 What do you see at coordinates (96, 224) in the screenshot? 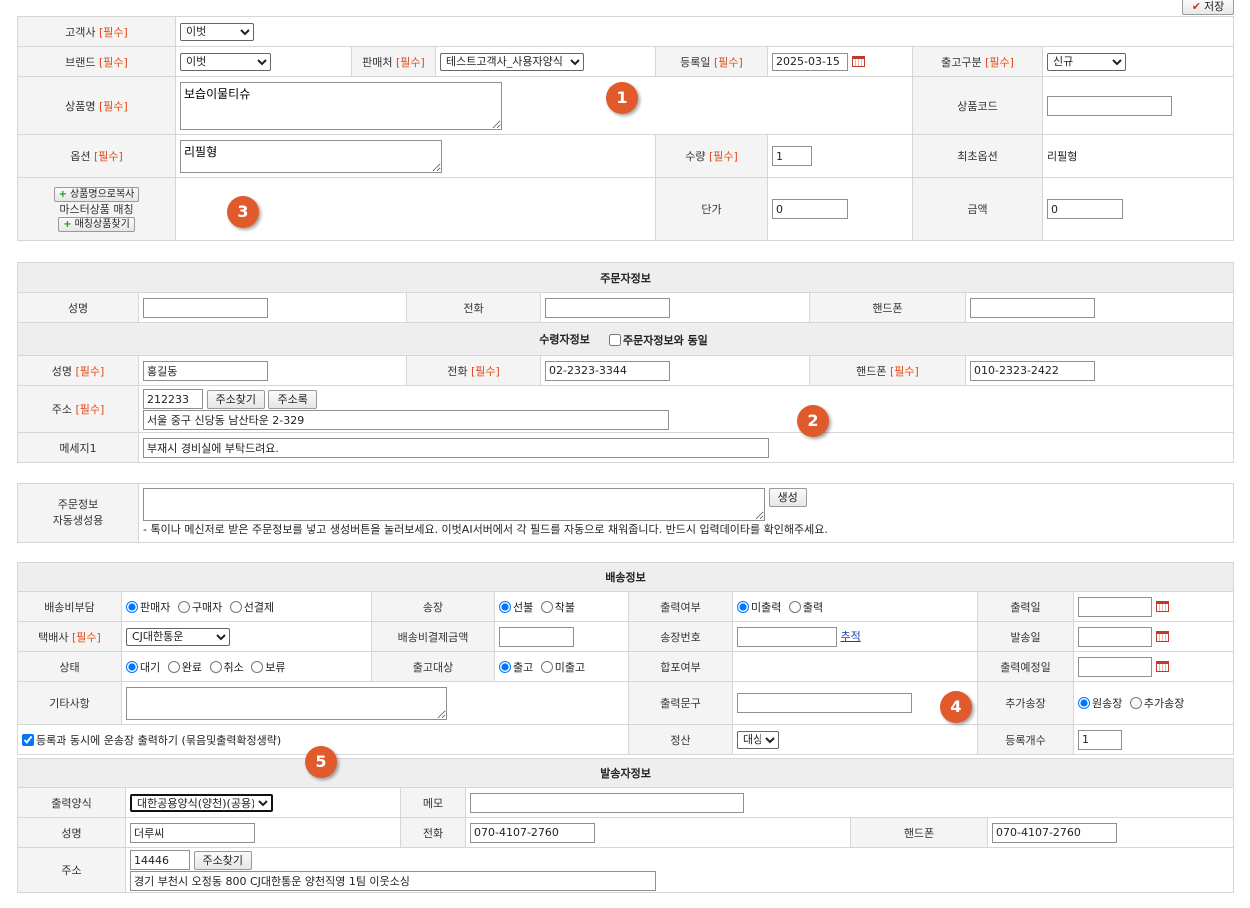
I see `find-match-button: + 매칭상품찾기` at bounding box center [96, 224].